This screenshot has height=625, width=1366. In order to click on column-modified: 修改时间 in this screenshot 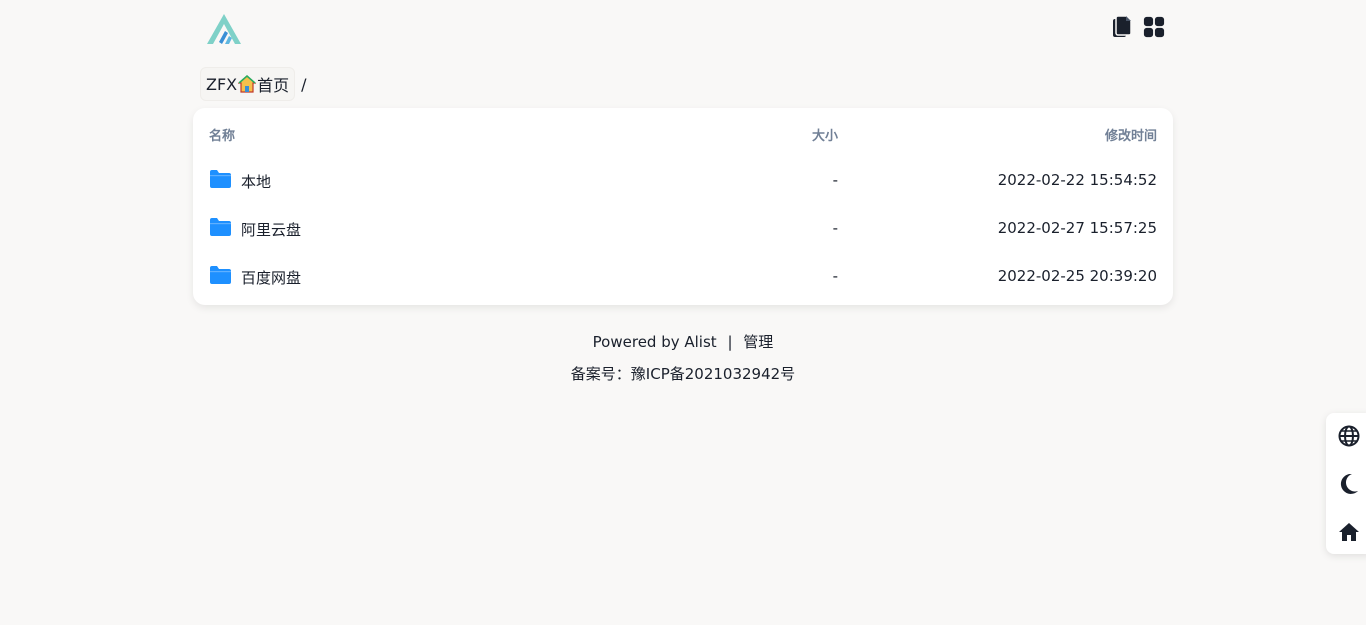, I will do `click(1131, 134)`.